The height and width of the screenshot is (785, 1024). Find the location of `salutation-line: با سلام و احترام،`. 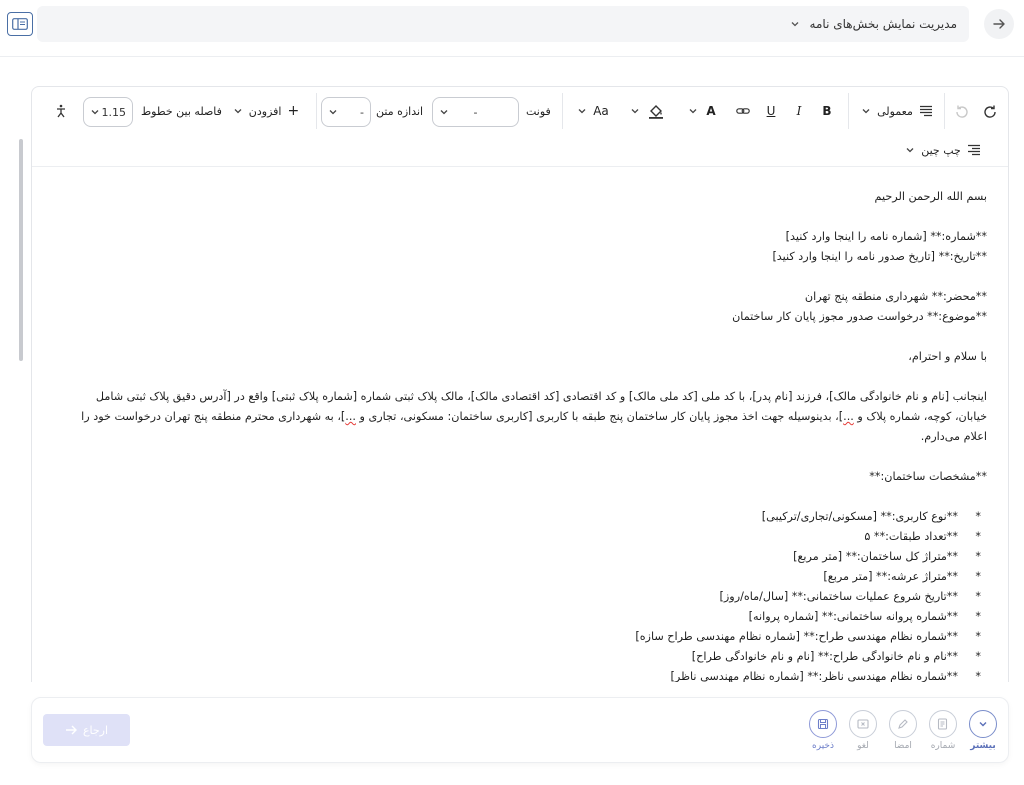

salutation-line: با سلام و احترام، is located at coordinates (947, 356).